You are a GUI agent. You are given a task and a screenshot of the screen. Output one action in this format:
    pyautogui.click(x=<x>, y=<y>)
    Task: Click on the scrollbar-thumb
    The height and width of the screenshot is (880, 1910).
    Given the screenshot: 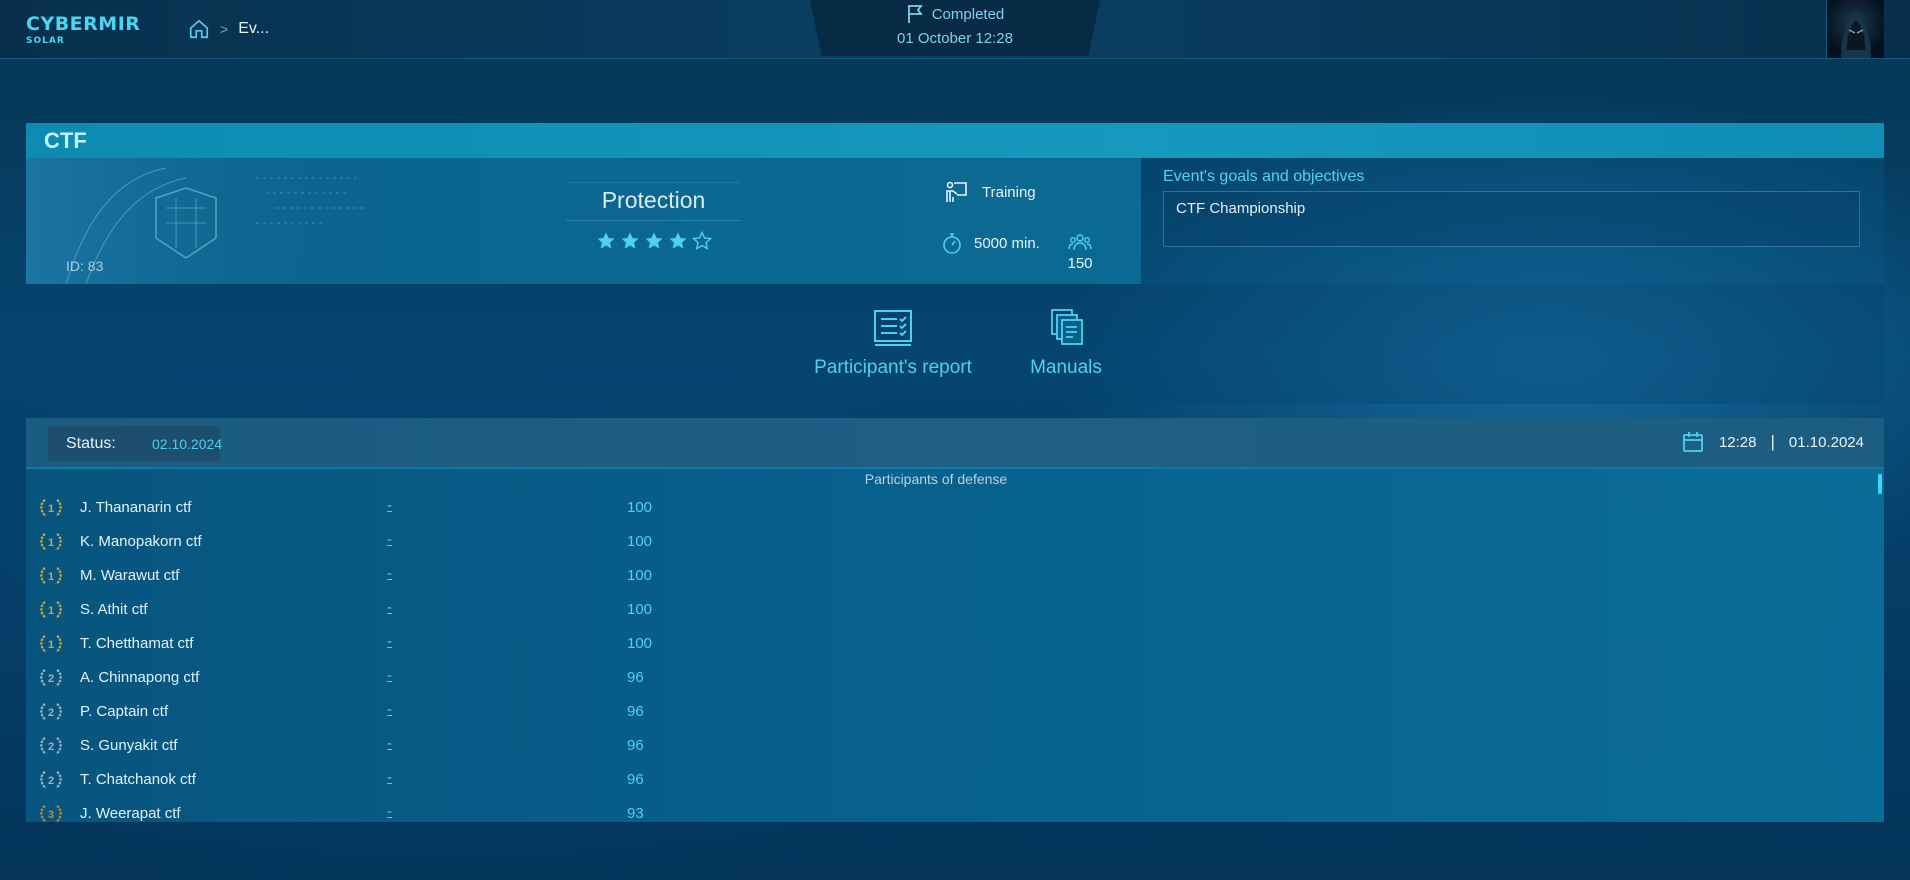 What is the action you would take?
    pyautogui.click(x=1880, y=484)
    